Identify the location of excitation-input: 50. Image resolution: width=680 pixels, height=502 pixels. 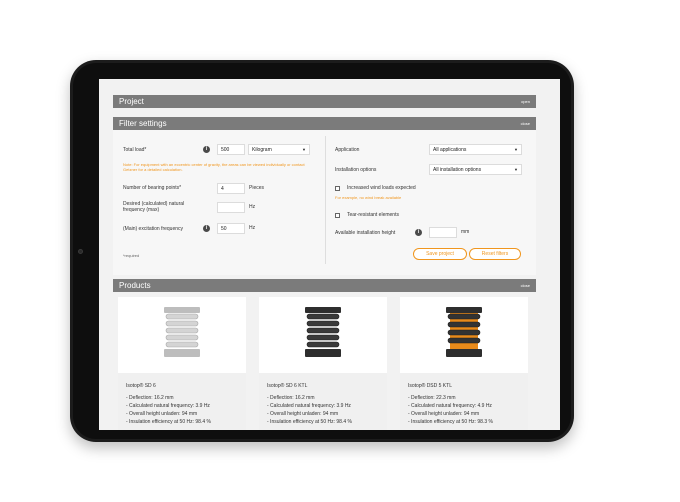
(231, 228).